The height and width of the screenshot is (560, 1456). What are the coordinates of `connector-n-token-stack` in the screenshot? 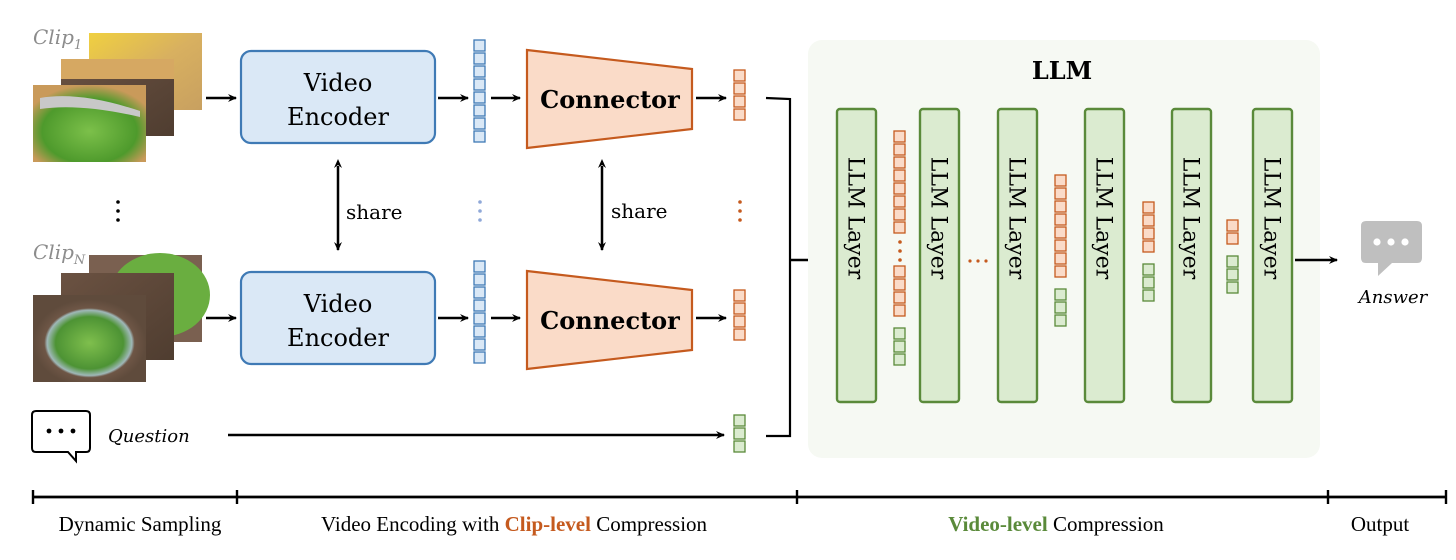 It's located at (739, 315).